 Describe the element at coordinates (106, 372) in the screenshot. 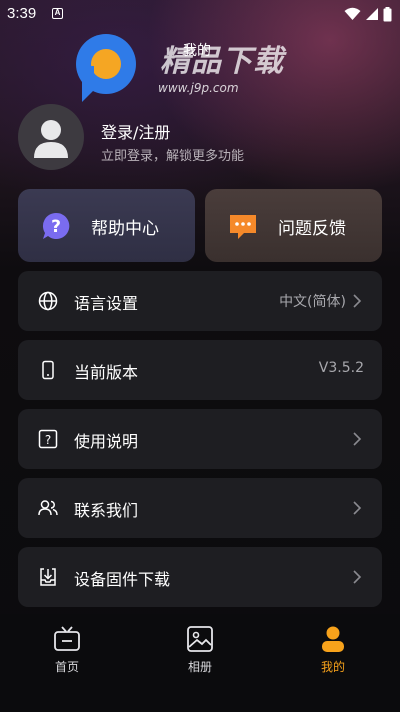

I see `current-version-label: 当前版本` at that location.